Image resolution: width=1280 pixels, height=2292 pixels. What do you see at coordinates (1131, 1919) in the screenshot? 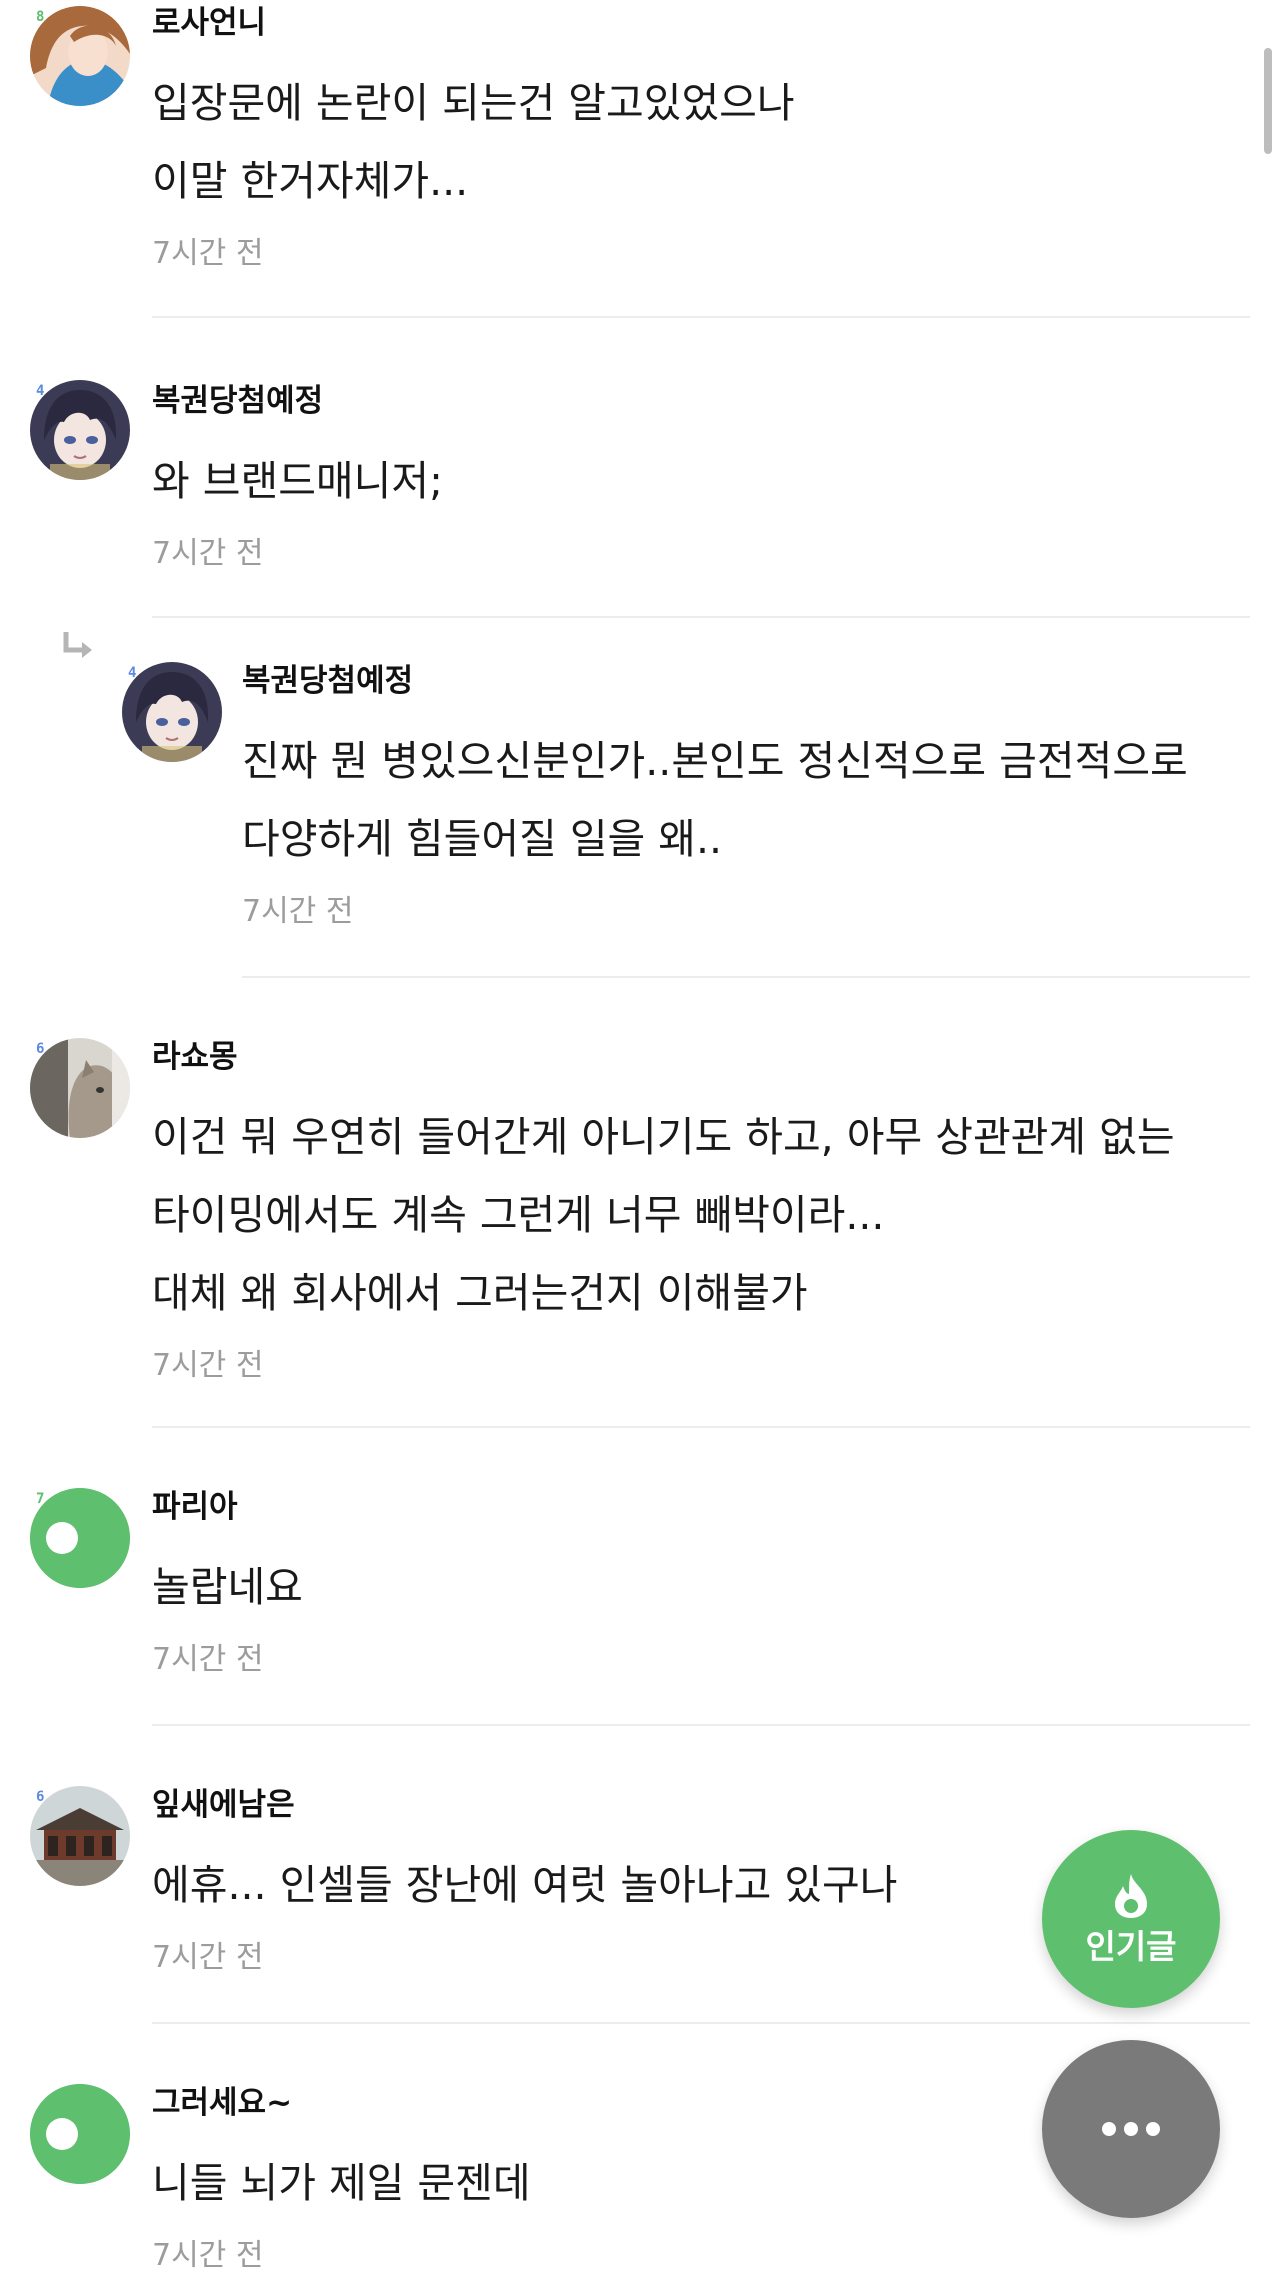
I see `popular-posts-button: 인기글` at bounding box center [1131, 1919].